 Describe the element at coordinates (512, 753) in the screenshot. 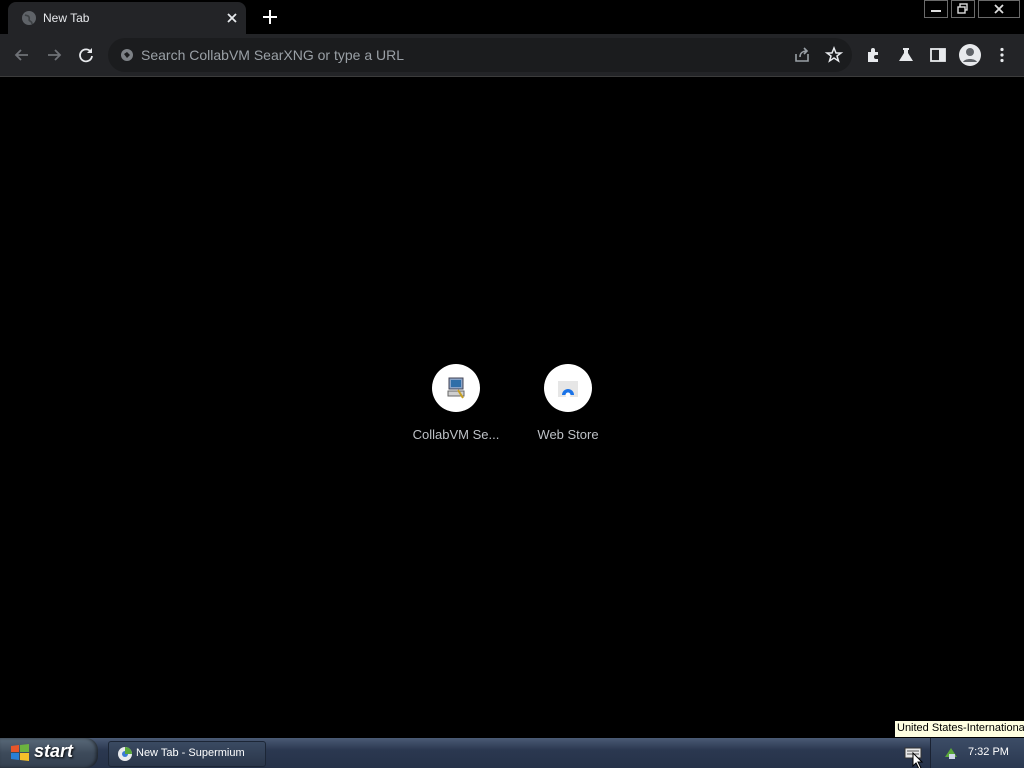

I see `taskbar: start New Tab - Supermium 7:32 PM` at that location.